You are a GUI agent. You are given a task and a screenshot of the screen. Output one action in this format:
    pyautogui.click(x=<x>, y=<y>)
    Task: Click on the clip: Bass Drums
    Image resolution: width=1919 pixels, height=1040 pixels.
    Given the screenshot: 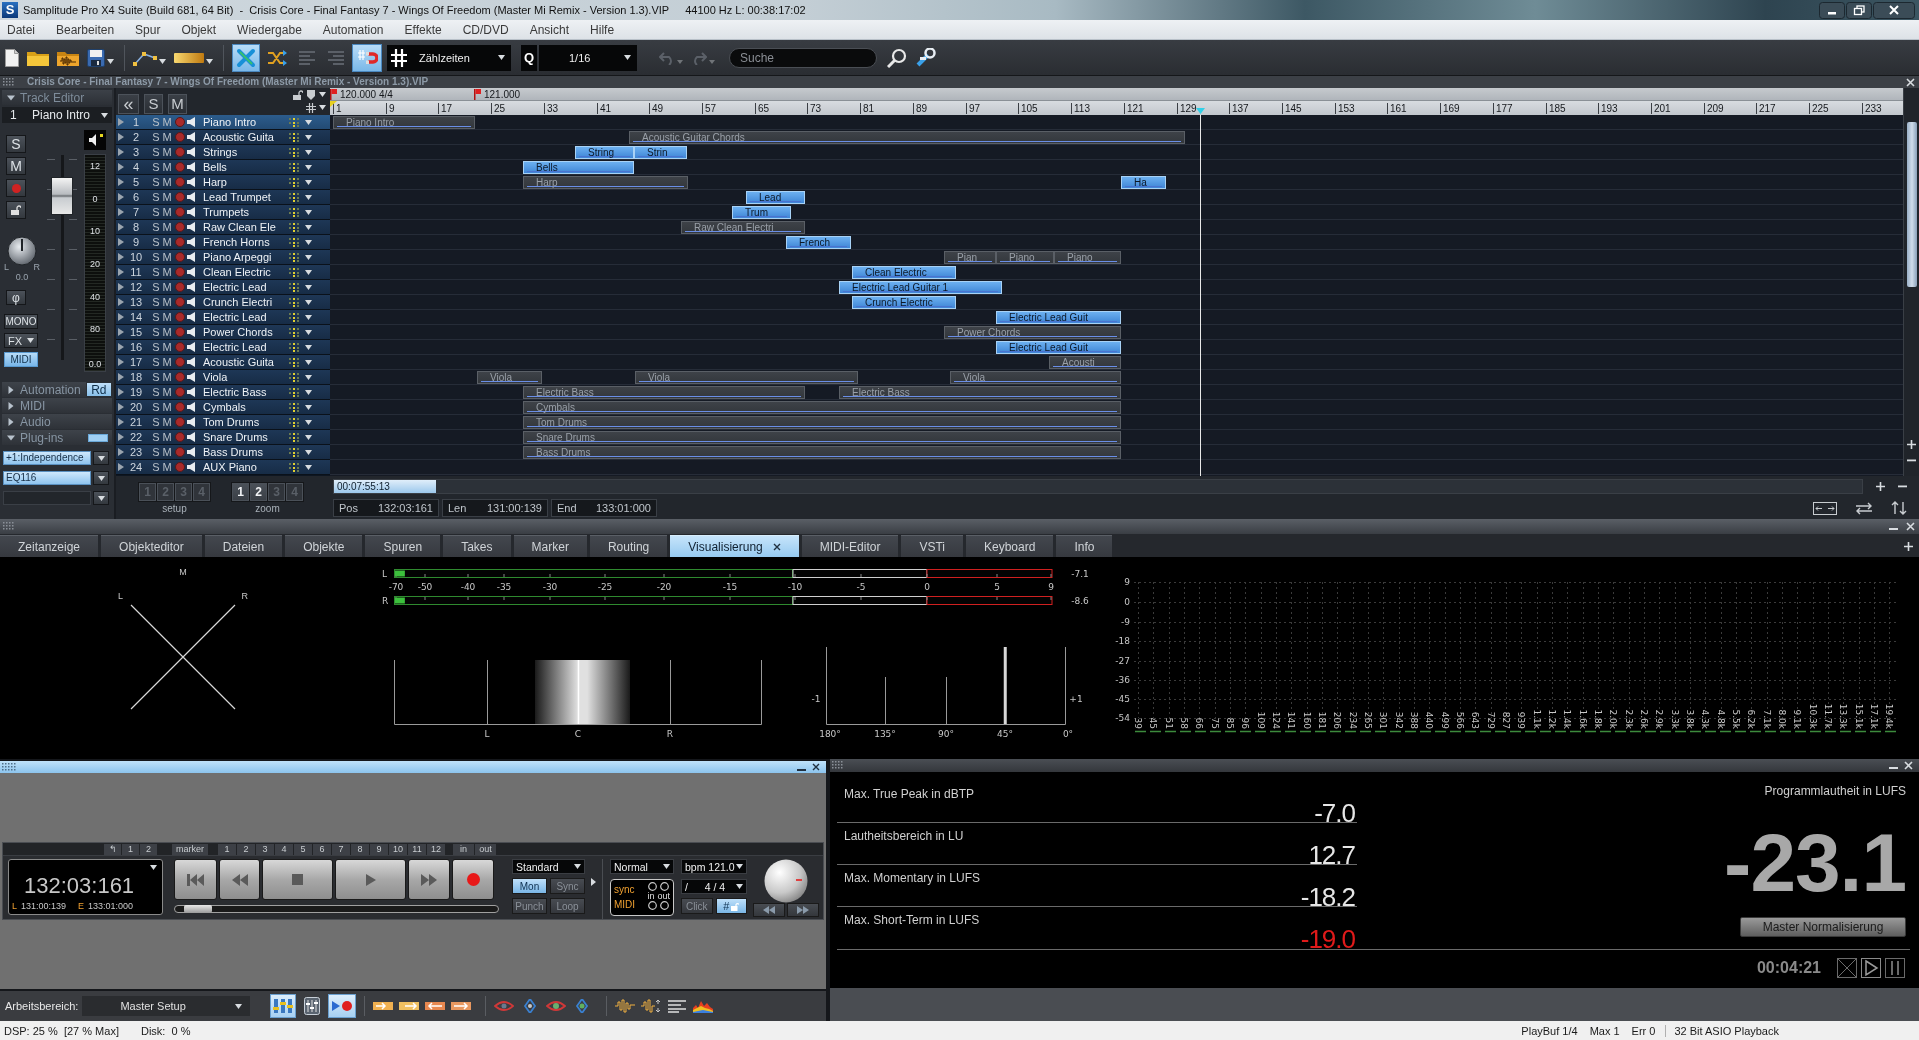 What is the action you would take?
    pyautogui.click(x=822, y=452)
    